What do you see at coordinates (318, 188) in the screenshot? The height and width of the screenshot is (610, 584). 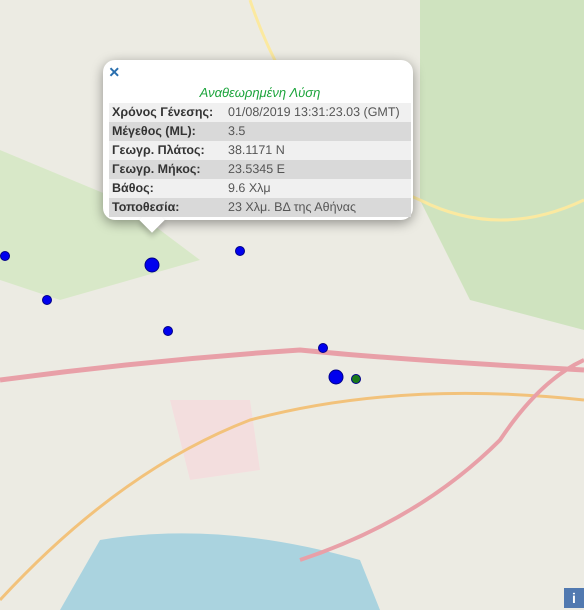 I see `field-value: 9.6 Χλμ` at bounding box center [318, 188].